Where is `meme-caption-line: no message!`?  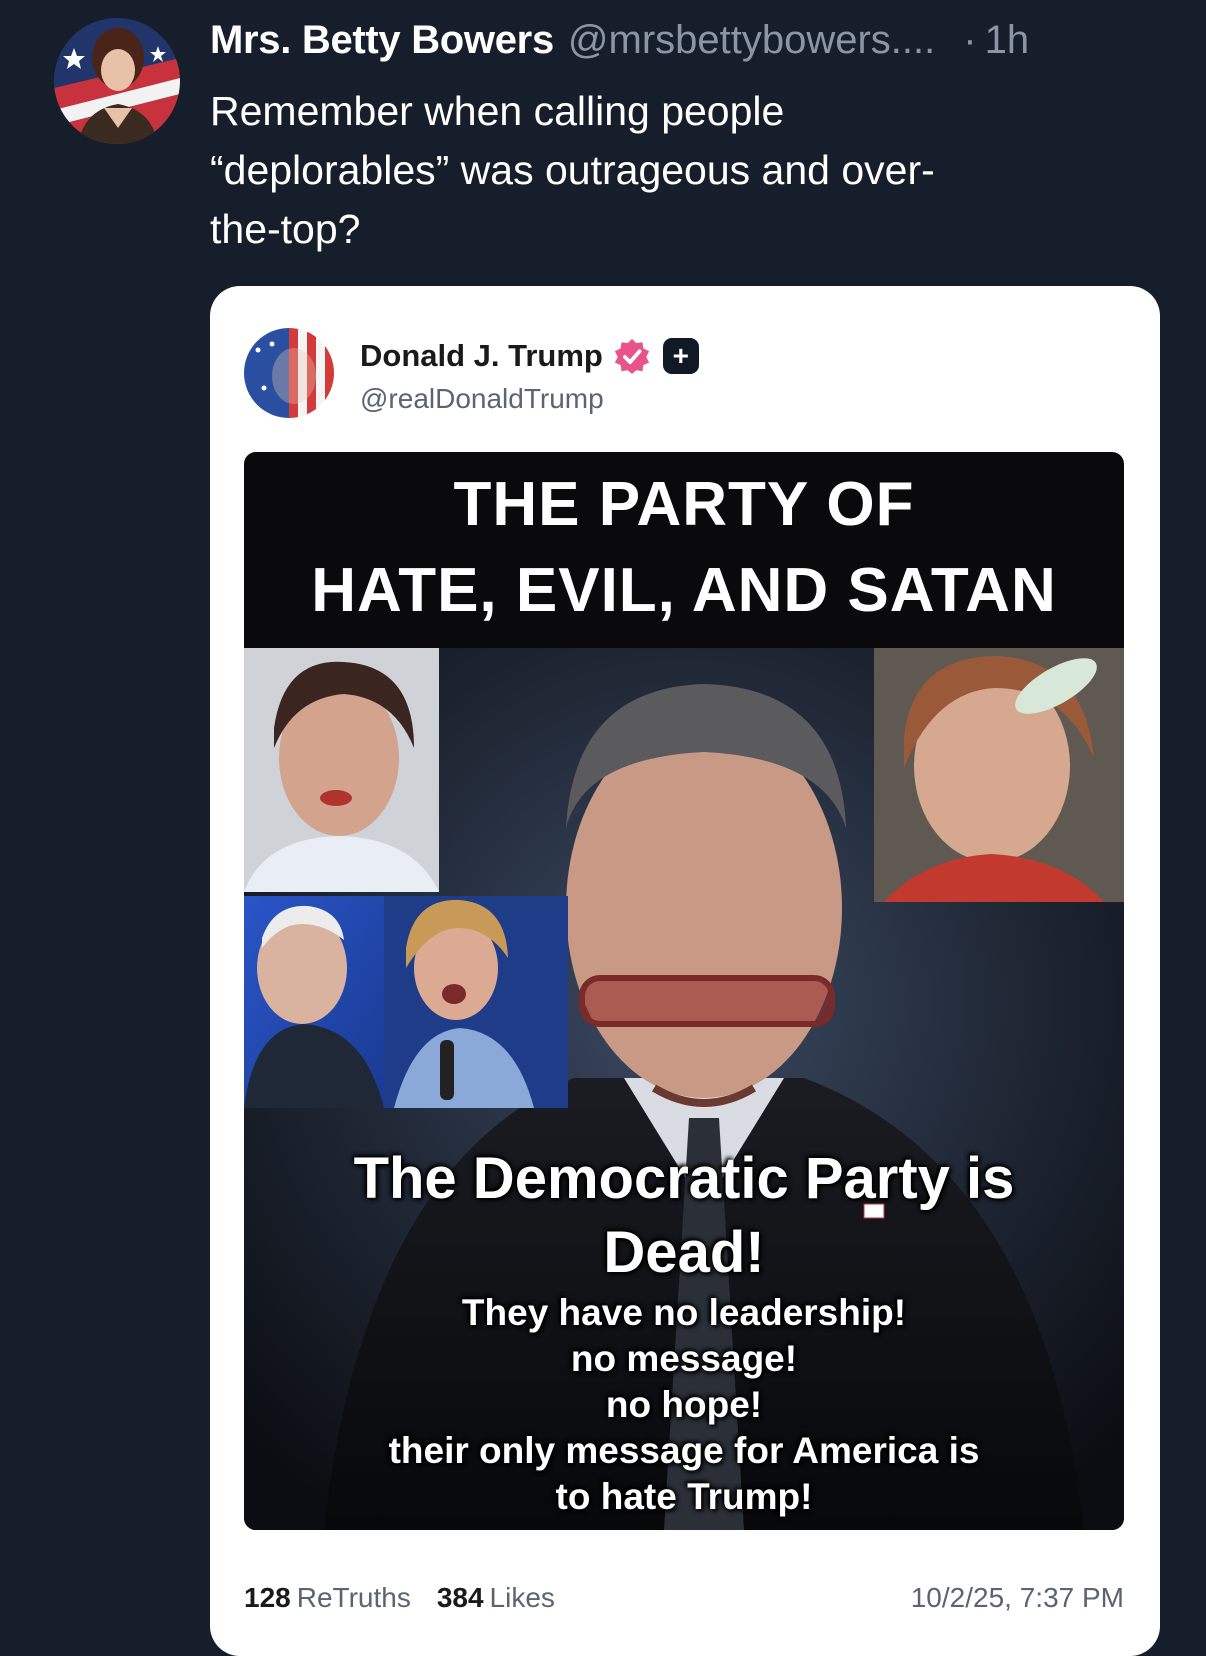
meme-caption-line: no message! is located at coordinates (684, 1358).